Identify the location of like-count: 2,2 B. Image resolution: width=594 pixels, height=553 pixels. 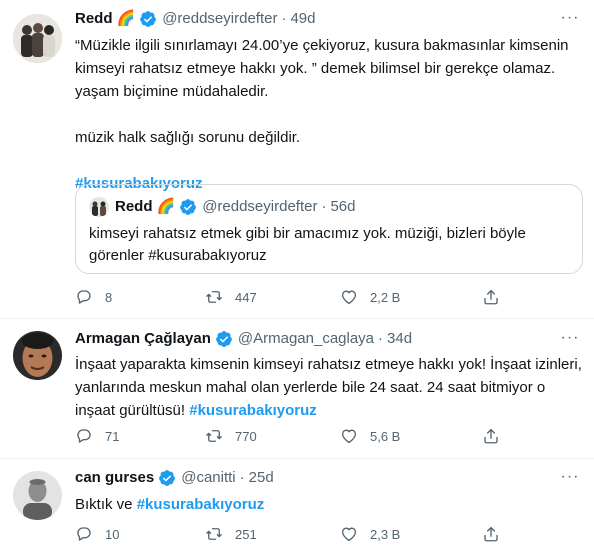
(385, 297).